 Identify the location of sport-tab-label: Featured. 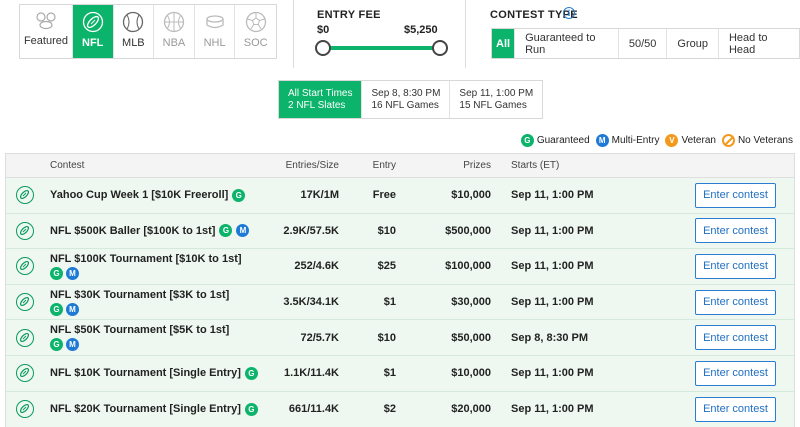
(45, 41).